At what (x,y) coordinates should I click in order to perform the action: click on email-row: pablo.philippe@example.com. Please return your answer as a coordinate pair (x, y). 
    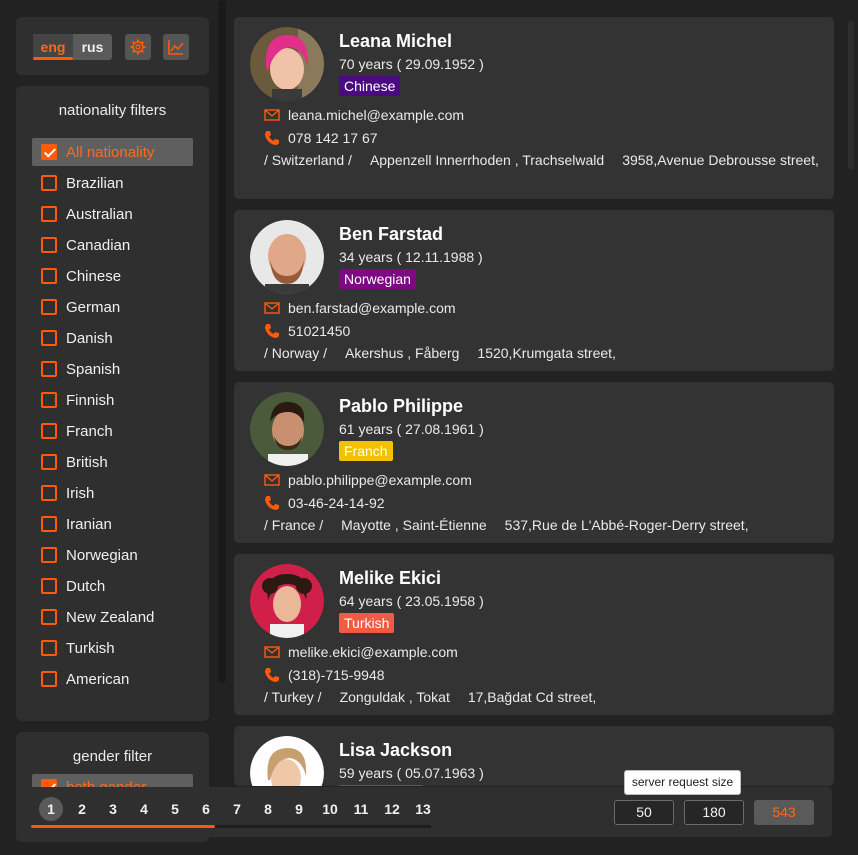
    Looking at the image, I should click on (368, 480).